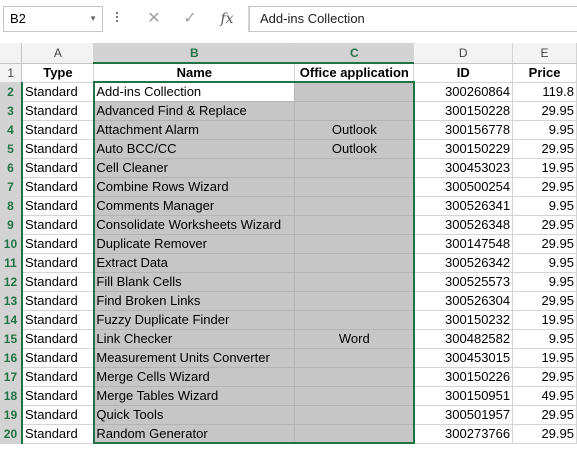  What do you see at coordinates (11, 301) in the screenshot?
I see `row-header: 13` at bounding box center [11, 301].